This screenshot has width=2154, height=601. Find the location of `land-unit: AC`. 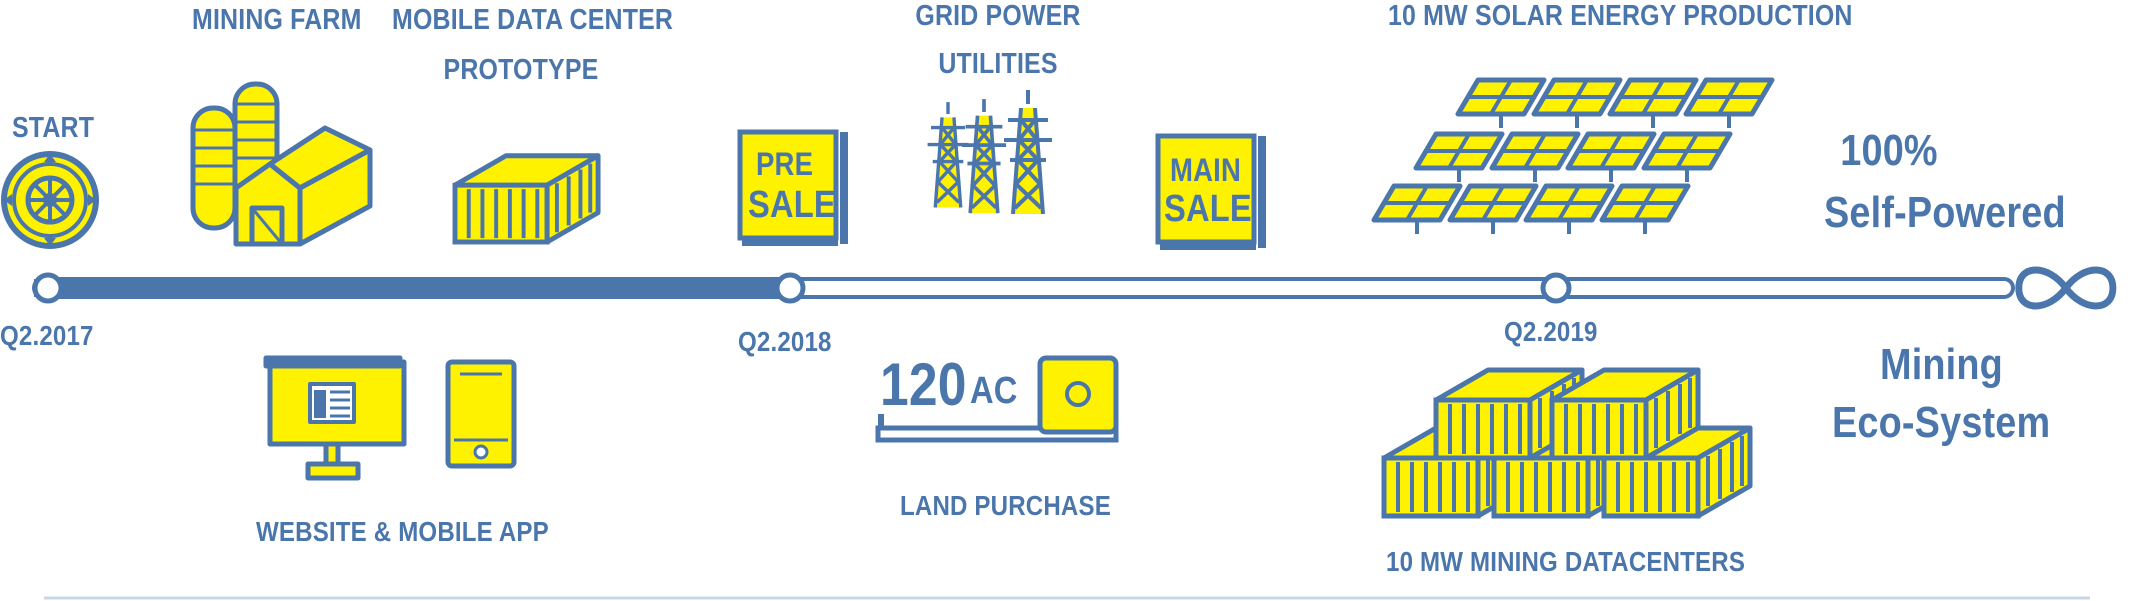

land-unit: AC is located at coordinates (994, 391).